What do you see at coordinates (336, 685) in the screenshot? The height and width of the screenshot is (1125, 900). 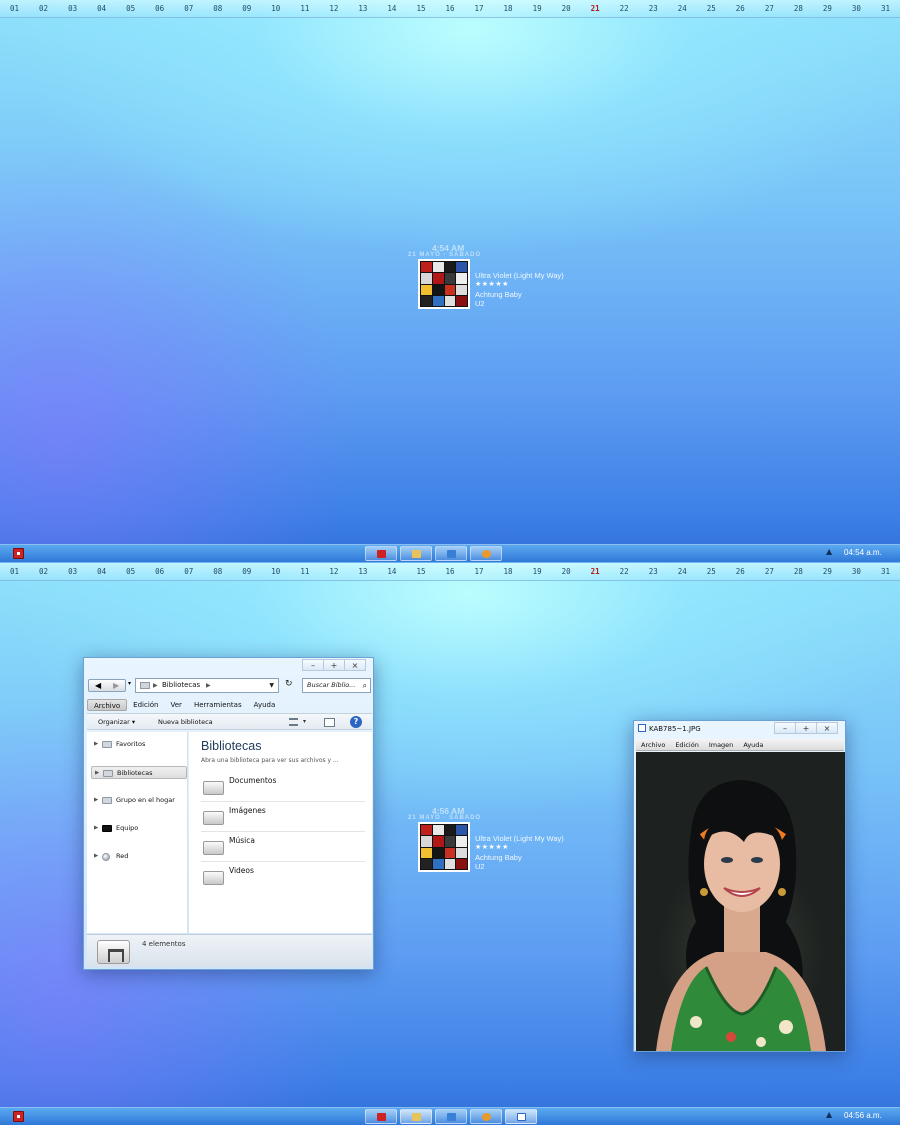 I see `search-input: Buscar Biblio... ⌕` at bounding box center [336, 685].